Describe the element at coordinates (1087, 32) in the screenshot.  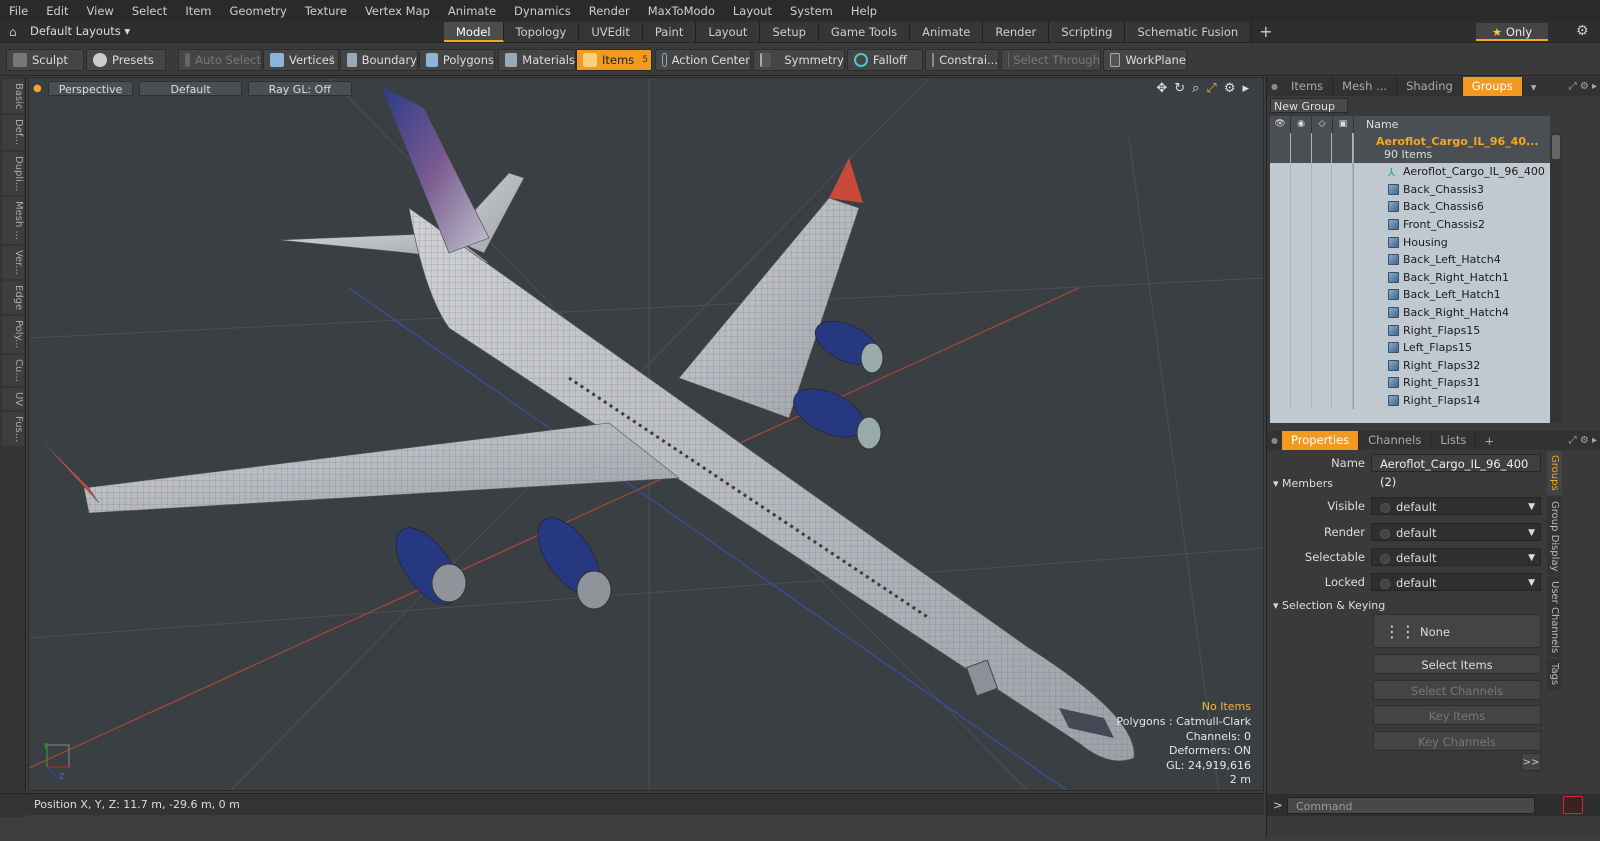
I see `tab-scripting: Scripting` at that location.